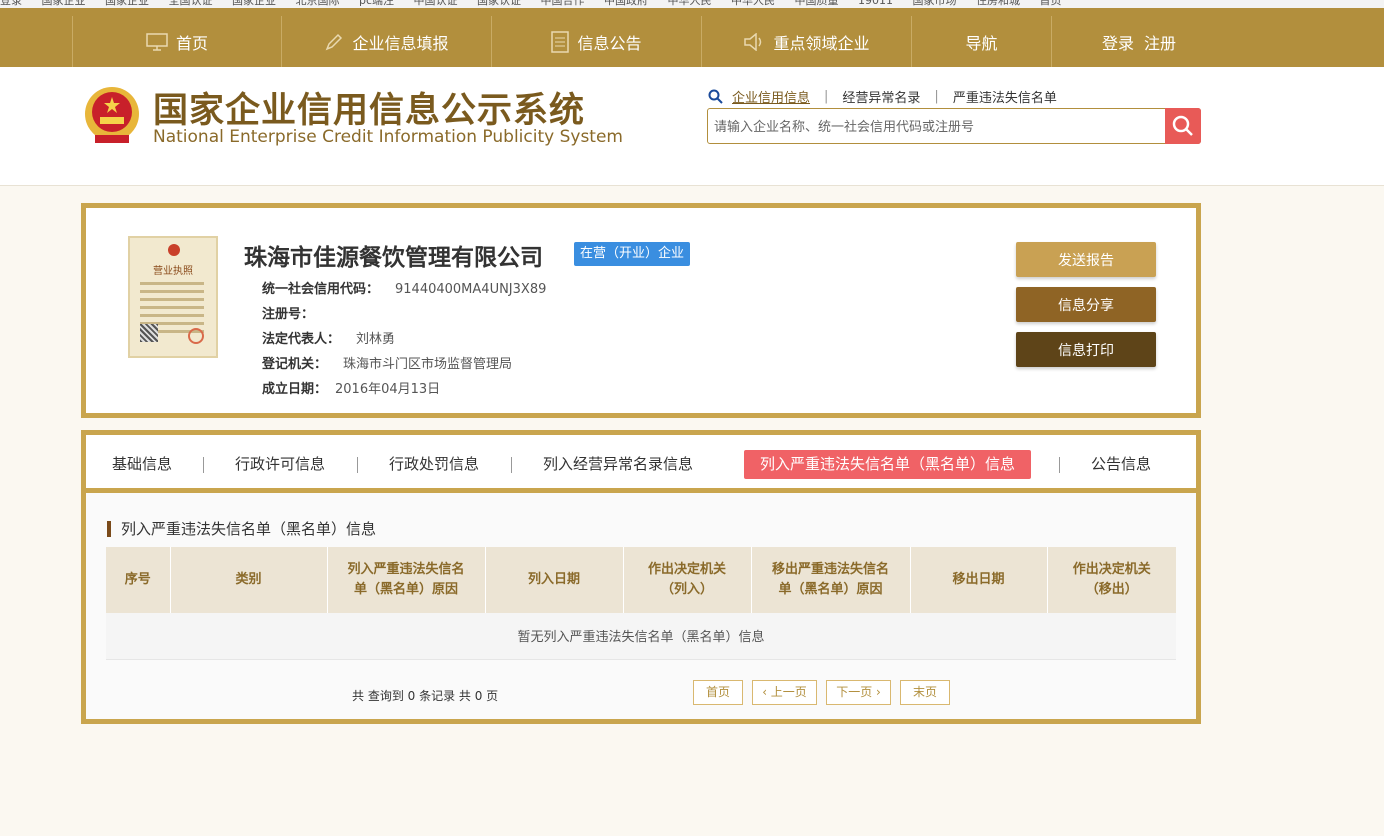 The height and width of the screenshot is (836, 1384). What do you see at coordinates (157, 41) in the screenshot?
I see `monitor-icon` at bounding box center [157, 41].